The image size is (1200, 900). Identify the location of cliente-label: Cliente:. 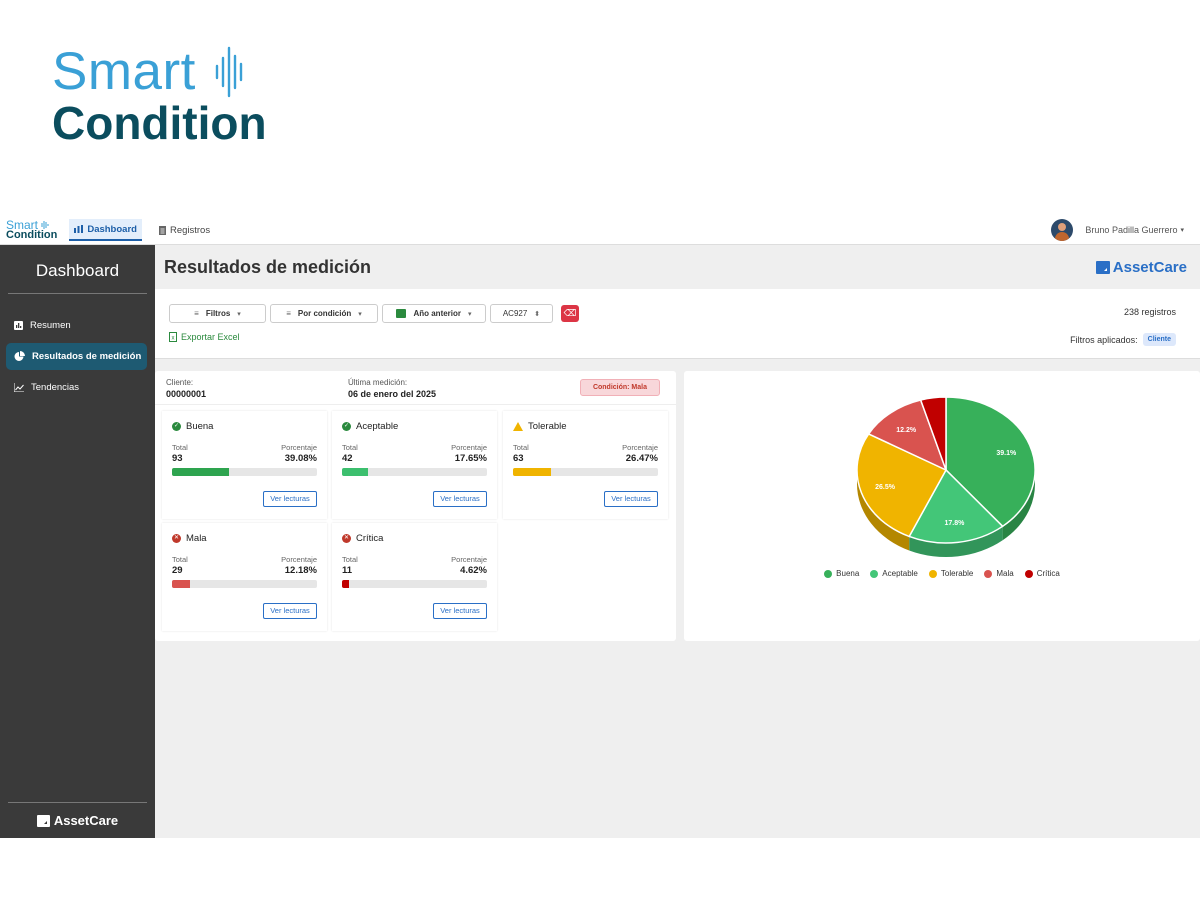
(180, 382).